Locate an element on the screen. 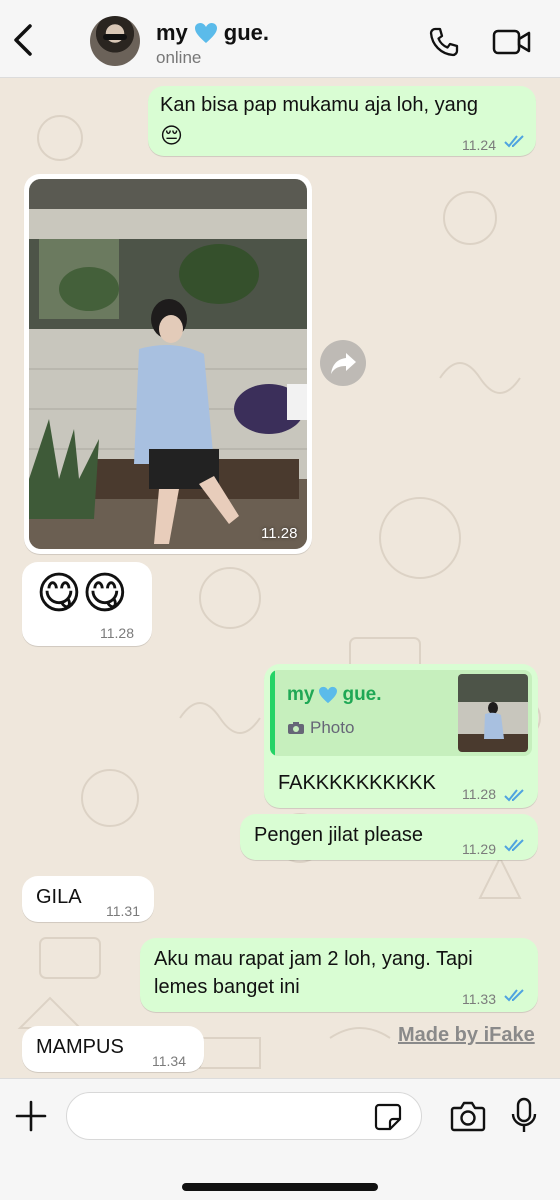  quoted-reply: my gue. Photo is located at coordinates (401, 713).